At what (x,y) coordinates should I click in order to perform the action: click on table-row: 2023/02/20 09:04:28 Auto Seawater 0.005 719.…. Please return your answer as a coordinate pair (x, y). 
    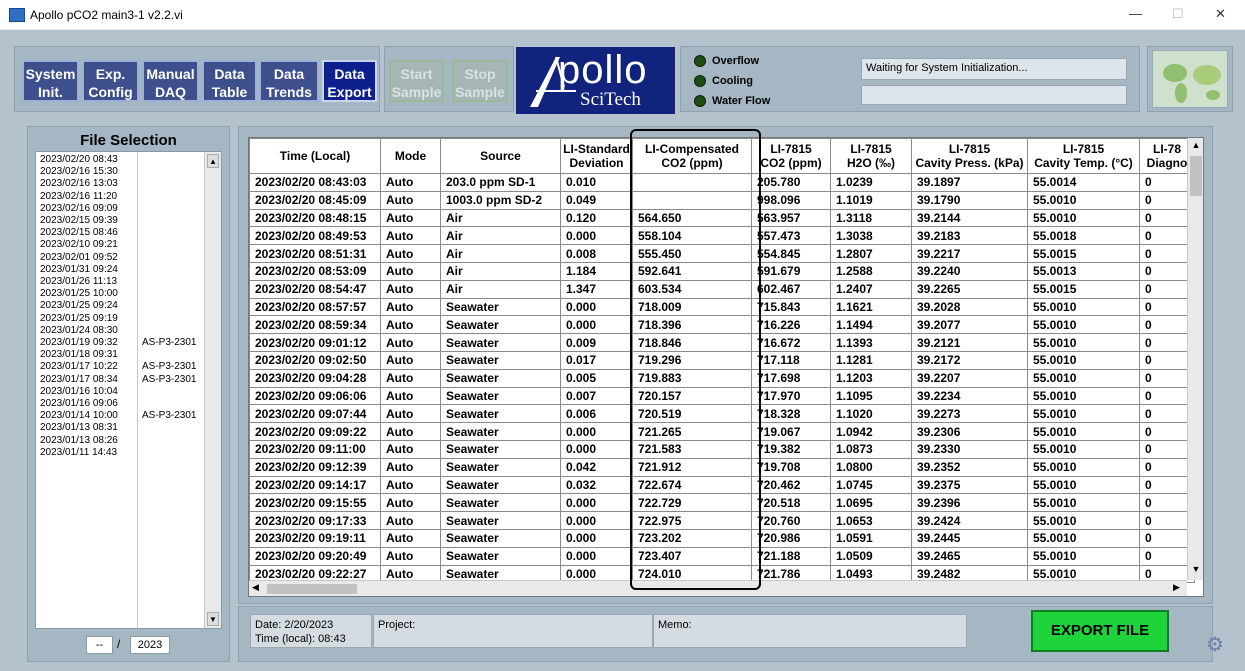
    Looking at the image, I should click on (722, 378).